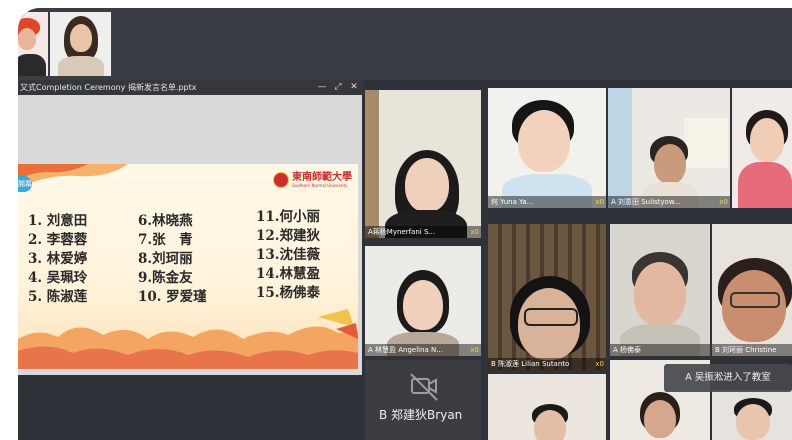  Describe the element at coordinates (165, 259) in the screenshot. I see `speaker-name: 8.刘珂丽` at that location.